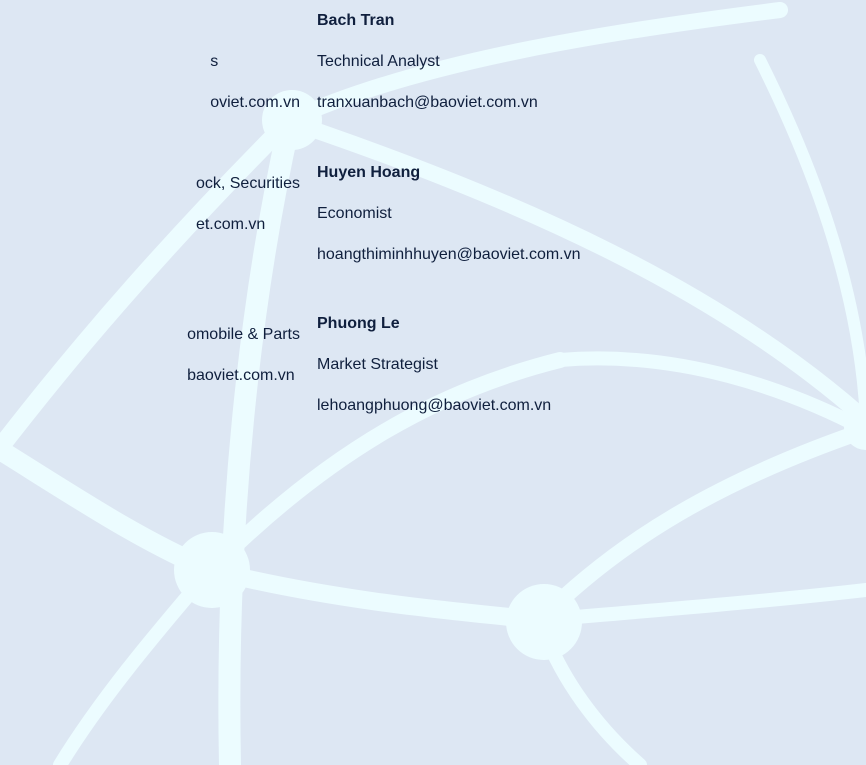 The width and height of the screenshot is (866, 765). What do you see at coordinates (449, 254) in the screenshot?
I see `contact-email: hoangthiminhhuyen@baoviet.com.vn` at bounding box center [449, 254].